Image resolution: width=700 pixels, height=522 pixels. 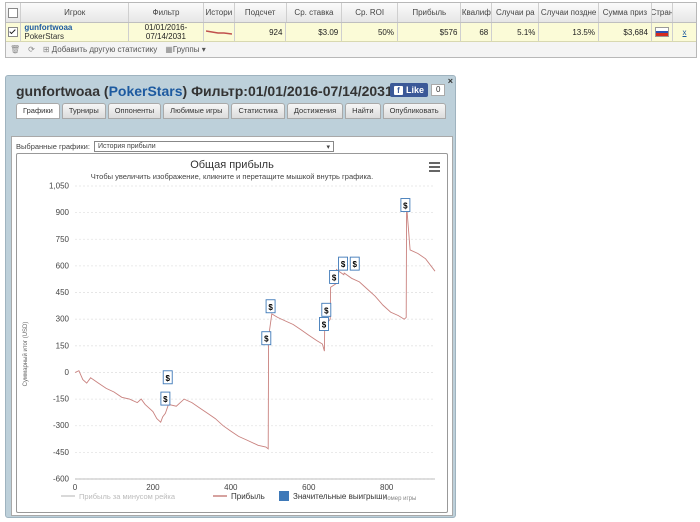 I want to click on avg-roi-value: 50%, so click(x=370, y=32).